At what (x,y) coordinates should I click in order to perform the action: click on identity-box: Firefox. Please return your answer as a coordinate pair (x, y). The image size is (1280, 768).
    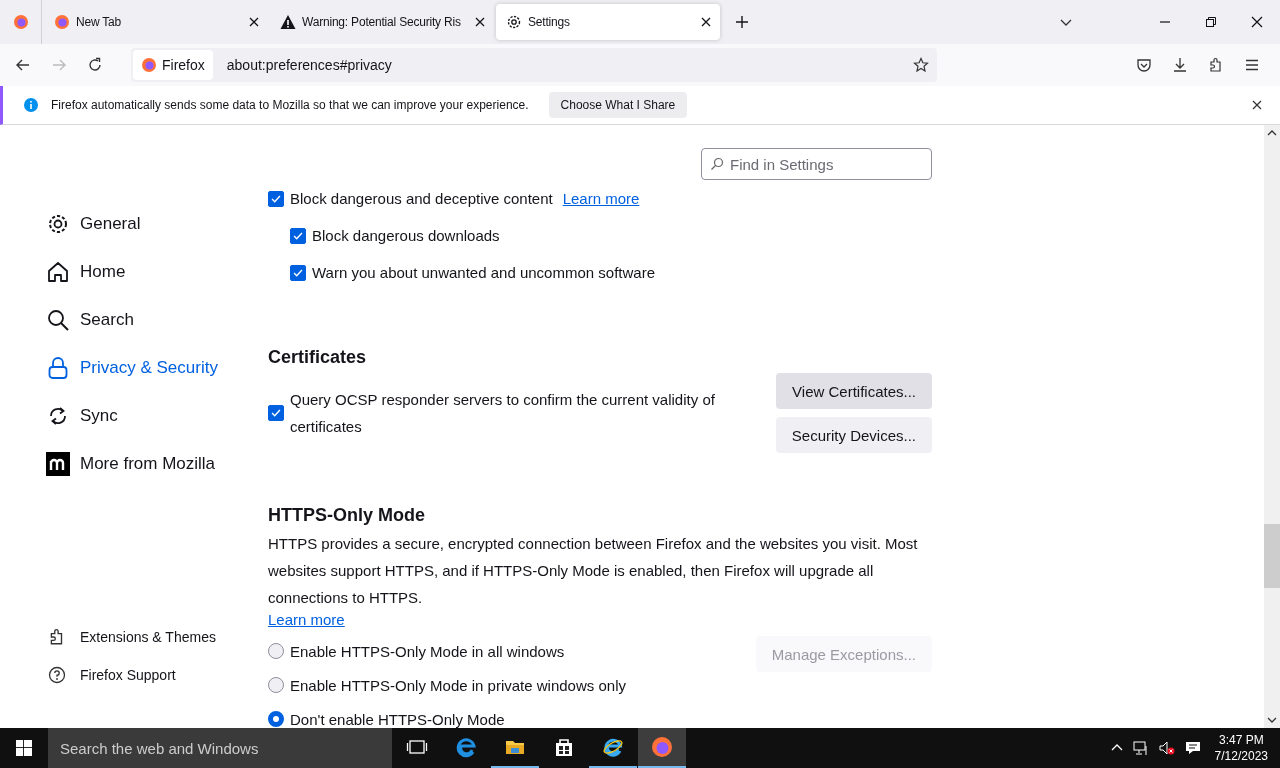
    Looking at the image, I should click on (173, 65).